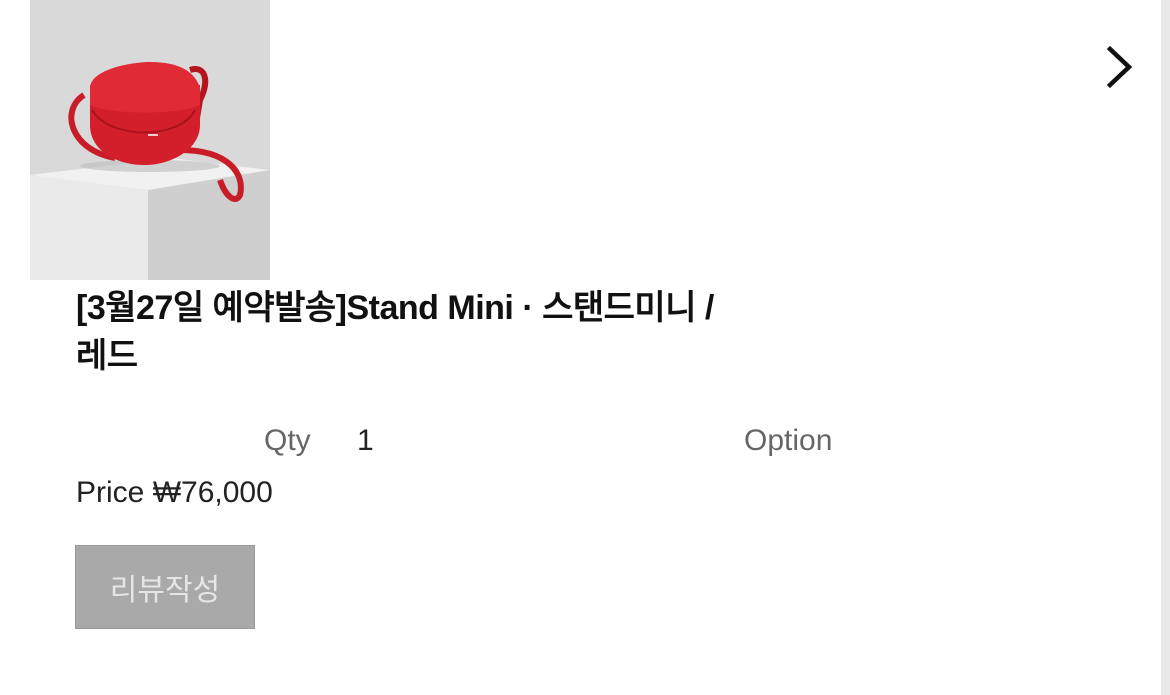  What do you see at coordinates (456, 332) in the screenshot?
I see `product-title: [3월27일 예약발송]Stand Mini · 스탠드미니 / 레드` at bounding box center [456, 332].